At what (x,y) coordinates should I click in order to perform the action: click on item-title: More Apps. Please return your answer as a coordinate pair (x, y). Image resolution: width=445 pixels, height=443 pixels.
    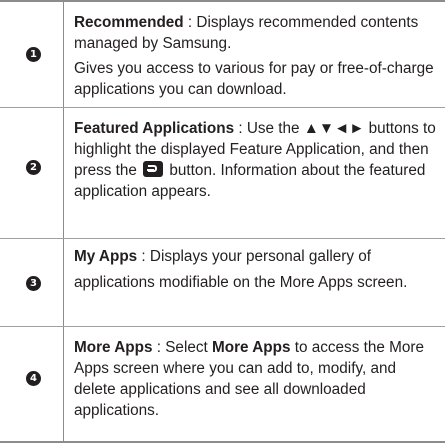
    Looking at the image, I should click on (113, 347).